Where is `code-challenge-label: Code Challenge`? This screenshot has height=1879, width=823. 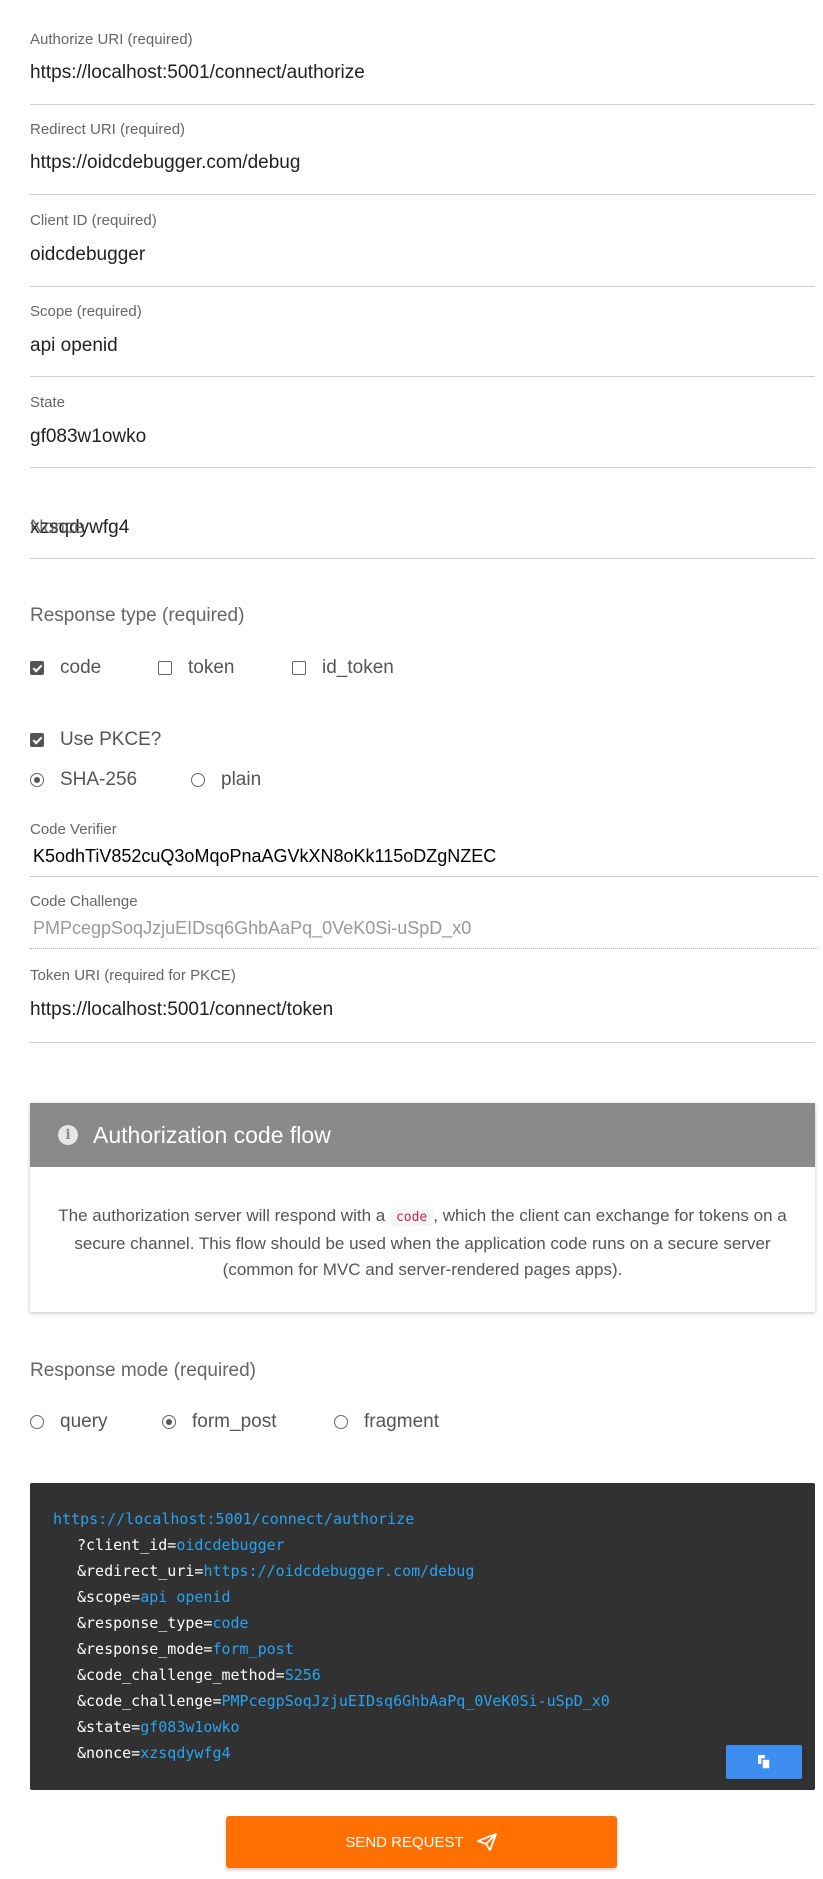
code-challenge-label: Code Challenge is located at coordinates (84, 901).